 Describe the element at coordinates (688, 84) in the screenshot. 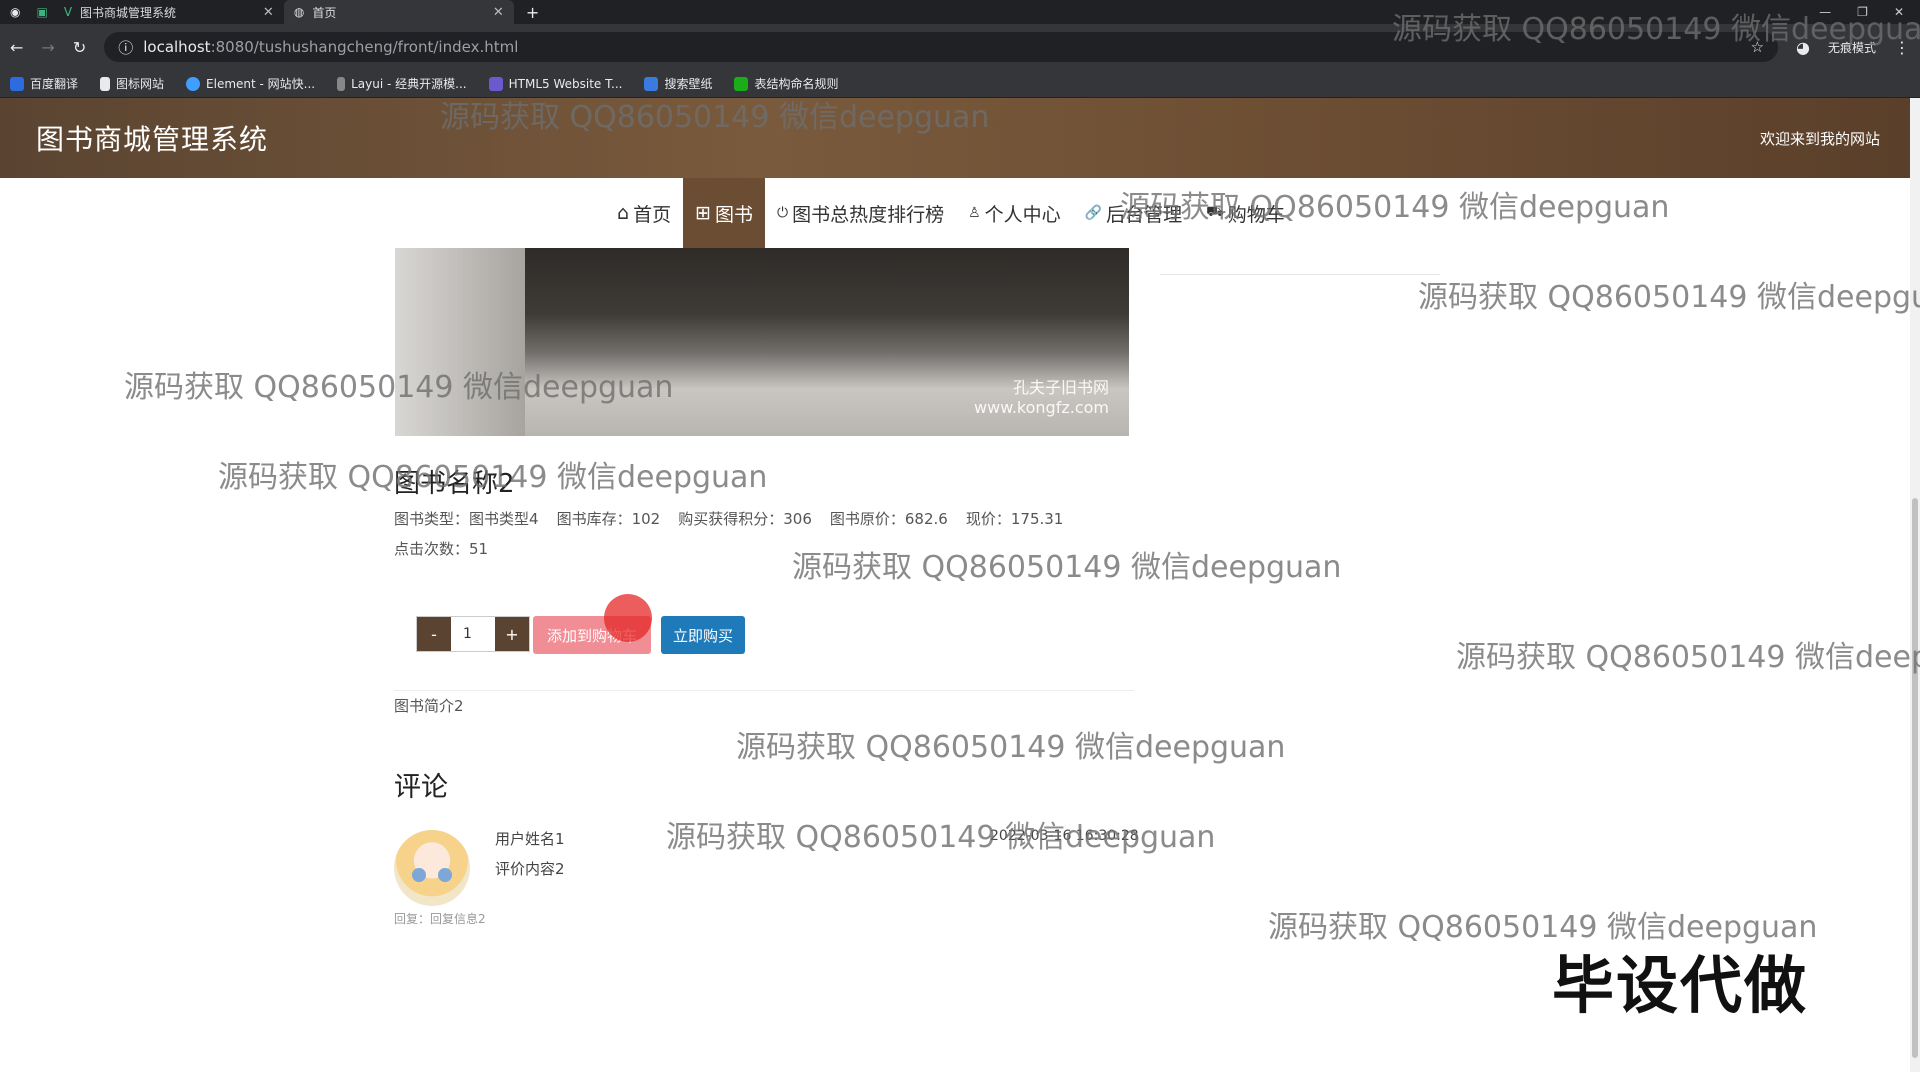

I see `bookmark-label: 搜索壁纸` at that location.